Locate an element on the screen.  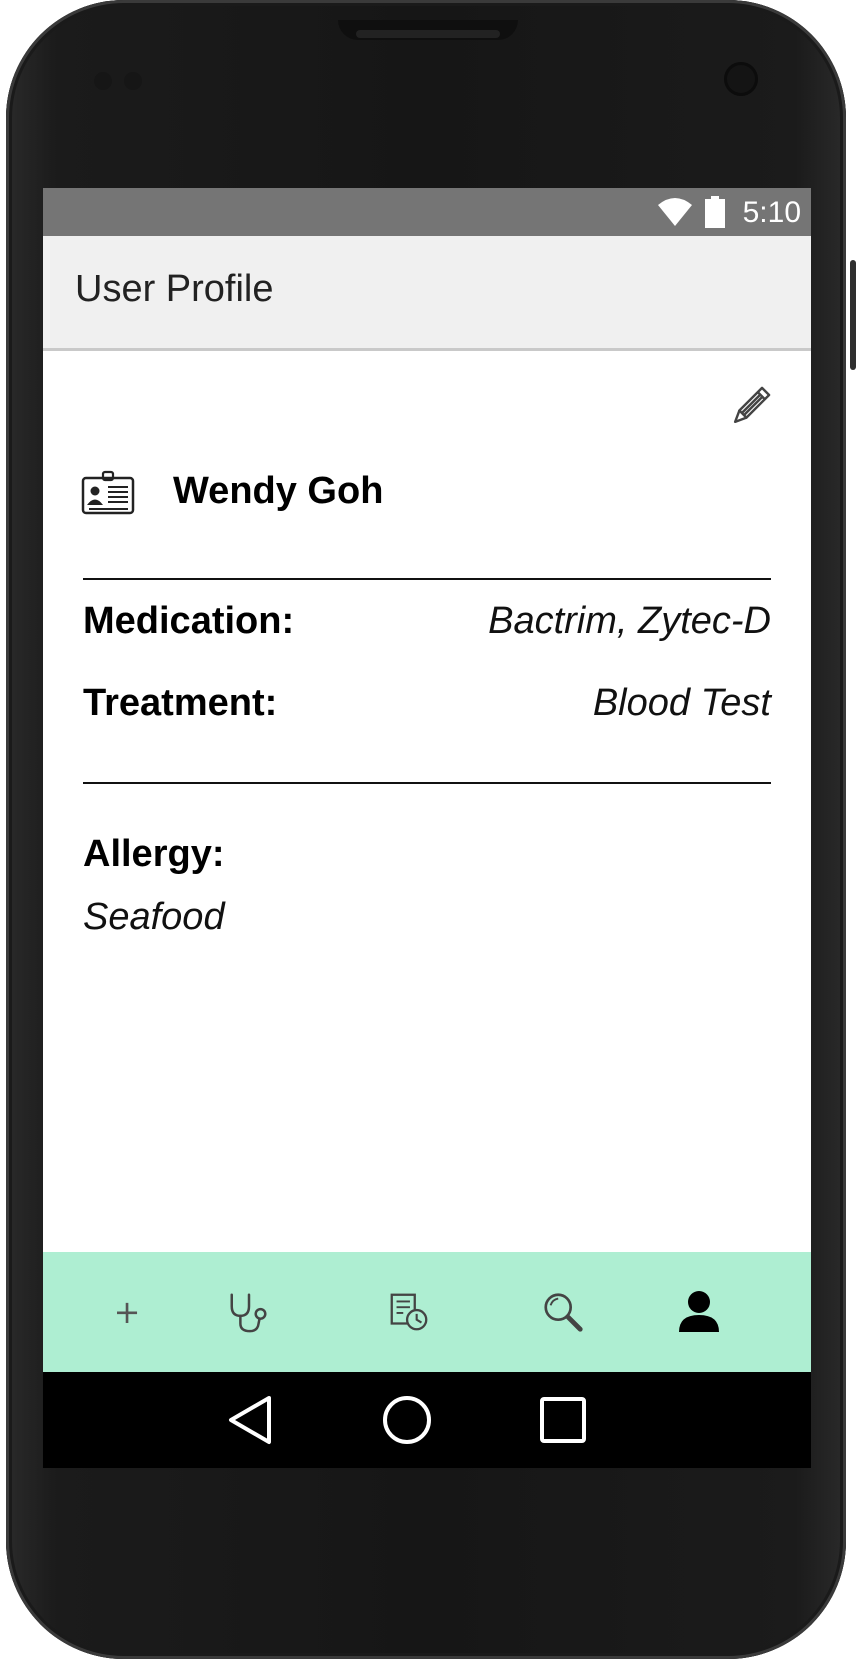
stethoscope-icon is located at coordinates (248, 1313).